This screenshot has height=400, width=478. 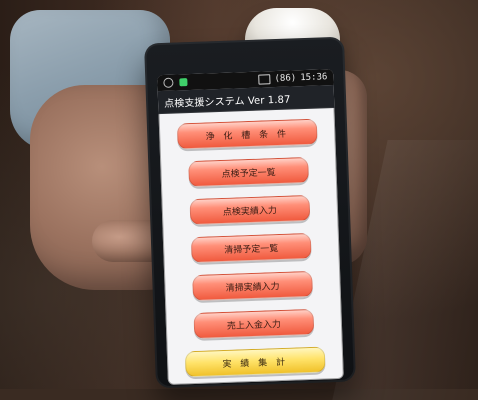 What do you see at coordinates (251, 248) in the screenshot?
I see `menu-button-seiso-yotei: 清掃予定一覧` at bounding box center [251, 248].